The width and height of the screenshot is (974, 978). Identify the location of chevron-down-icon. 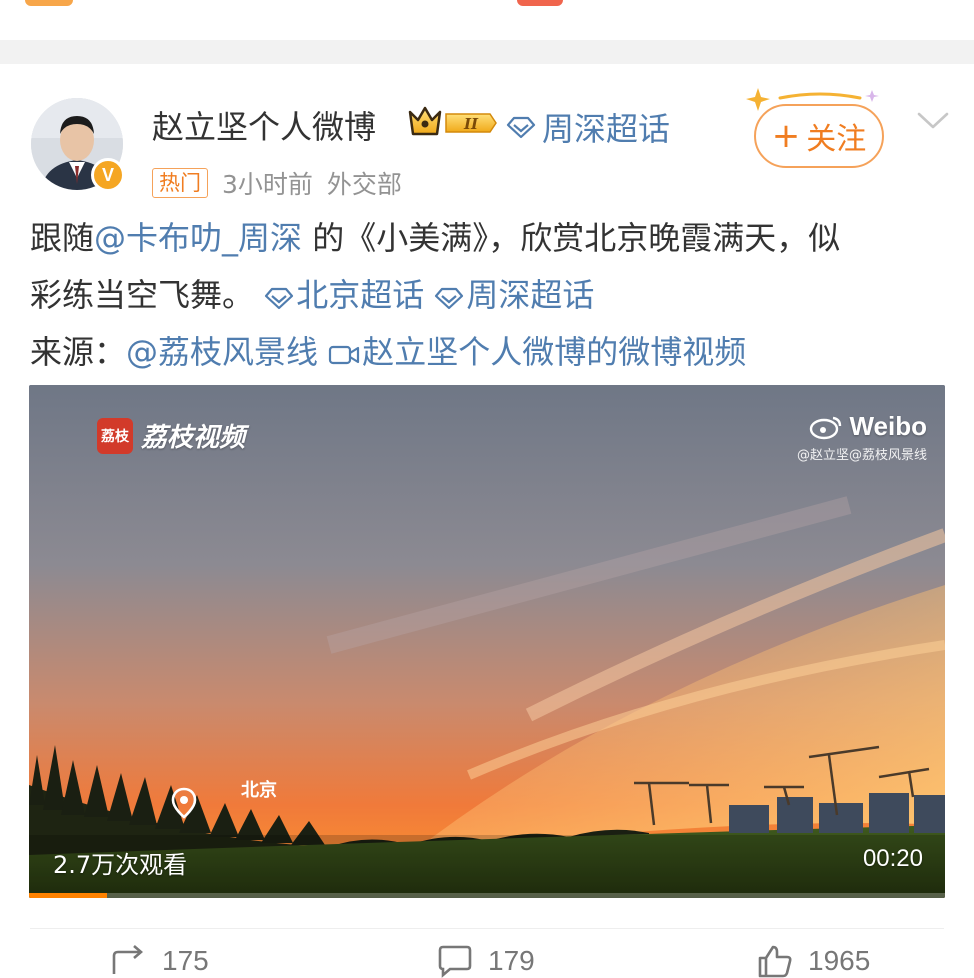
(933, 120).